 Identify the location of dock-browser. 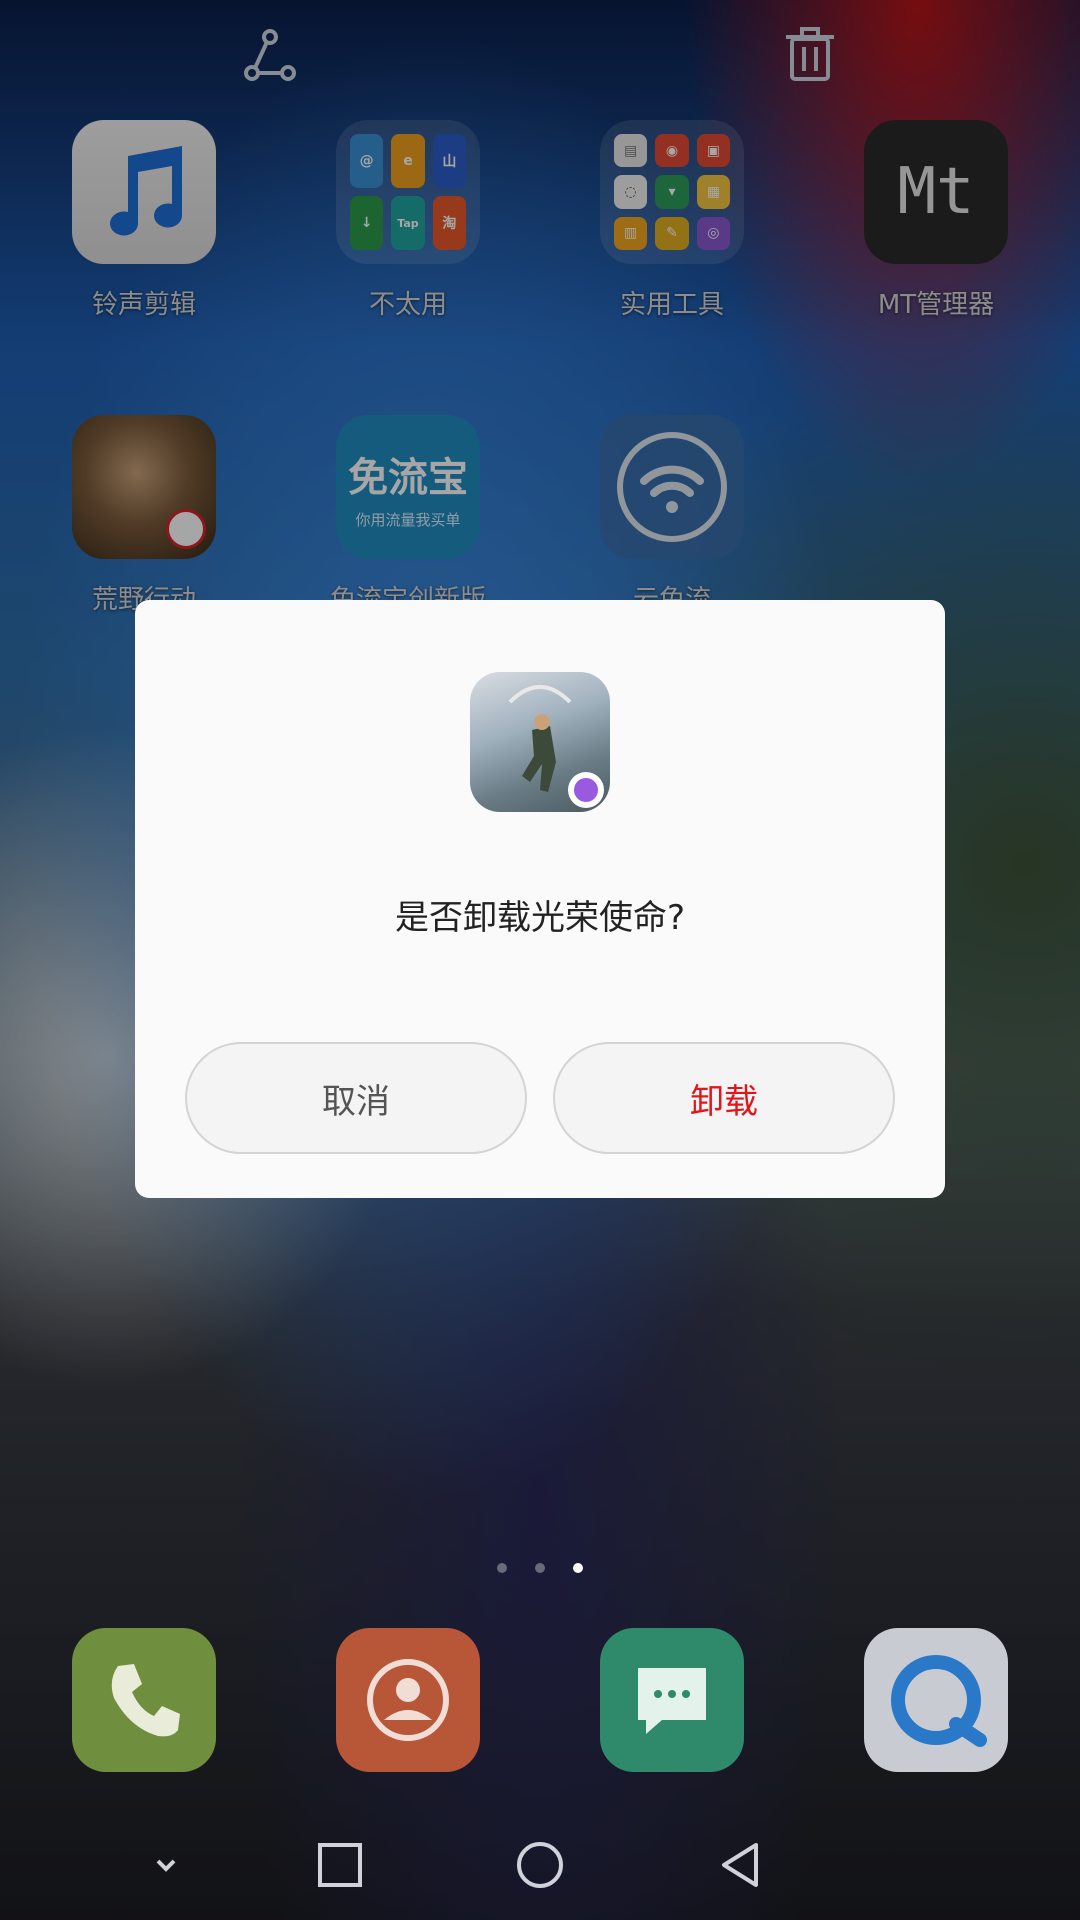
(936, 1700).